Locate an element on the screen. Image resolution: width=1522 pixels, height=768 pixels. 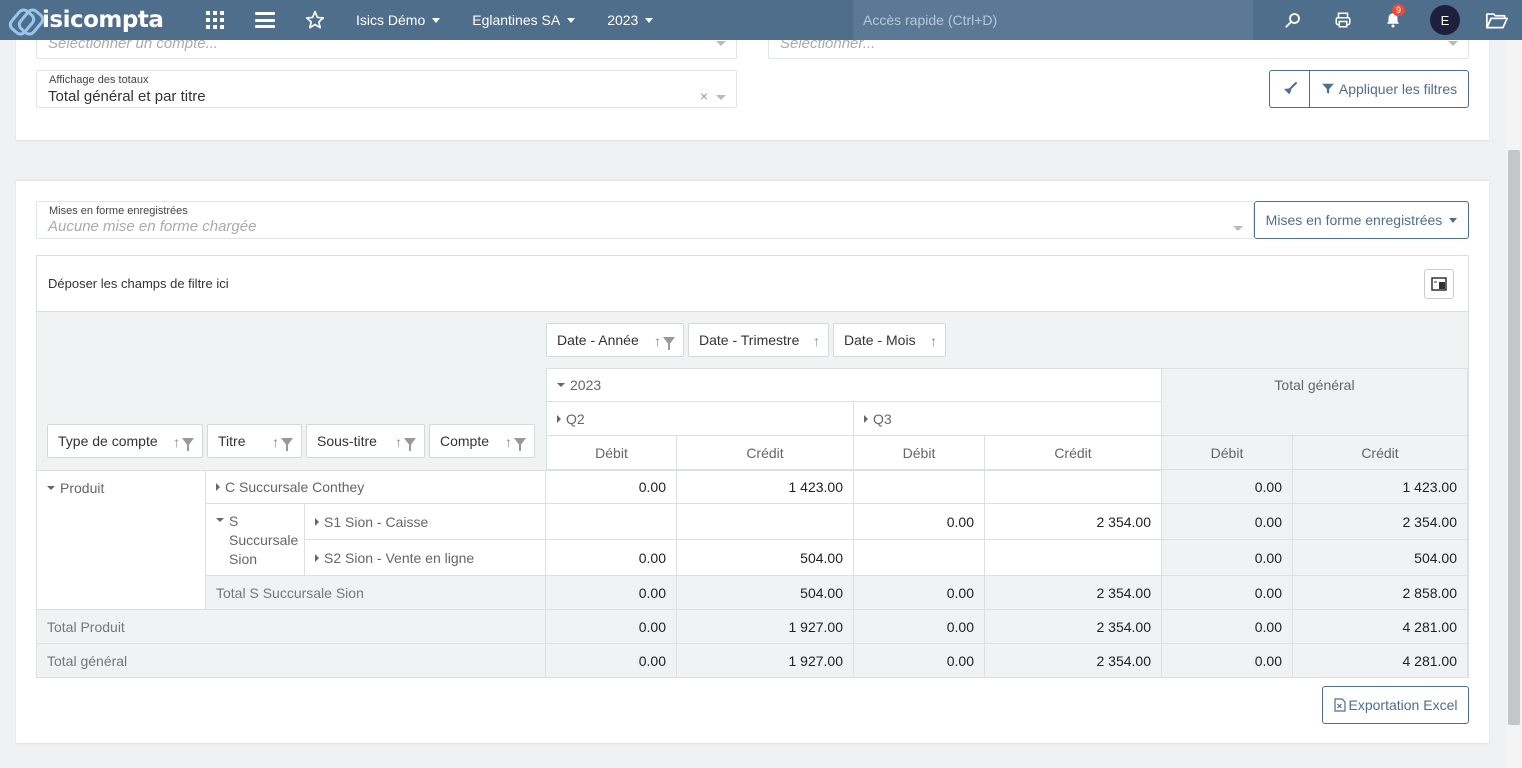
broom-icon is located at coordinates (1290, 88).